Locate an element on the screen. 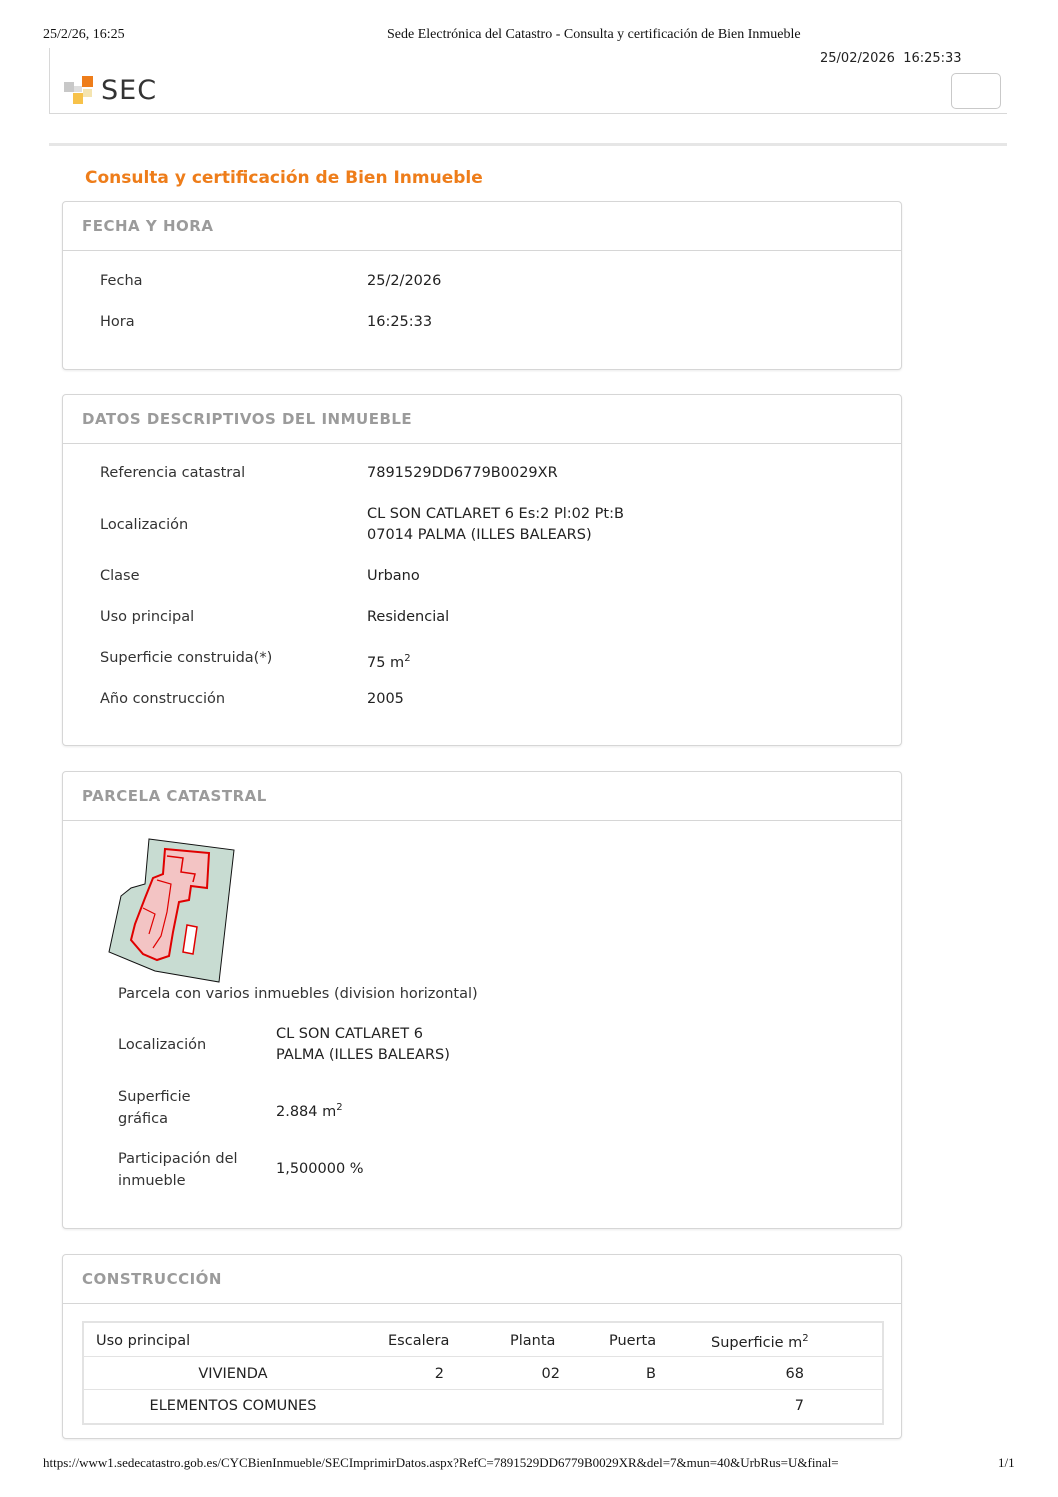 The height and width of the screenshot is (1497, 1058). localizacion-line2: 07014 PALMA (ILLES BALEARS) is located at coordinates (479, 535).